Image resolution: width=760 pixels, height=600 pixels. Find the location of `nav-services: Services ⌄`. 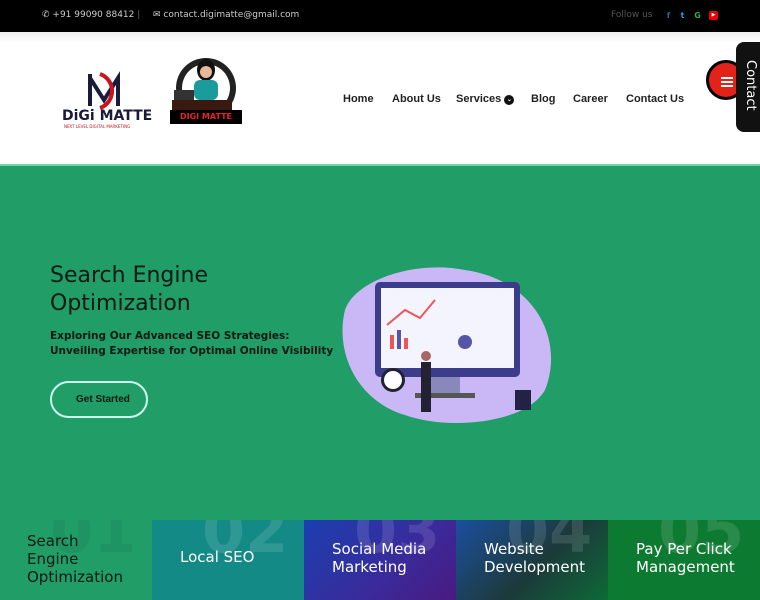

nav-services: Services ⌄ is located at coordinates (485, 99).